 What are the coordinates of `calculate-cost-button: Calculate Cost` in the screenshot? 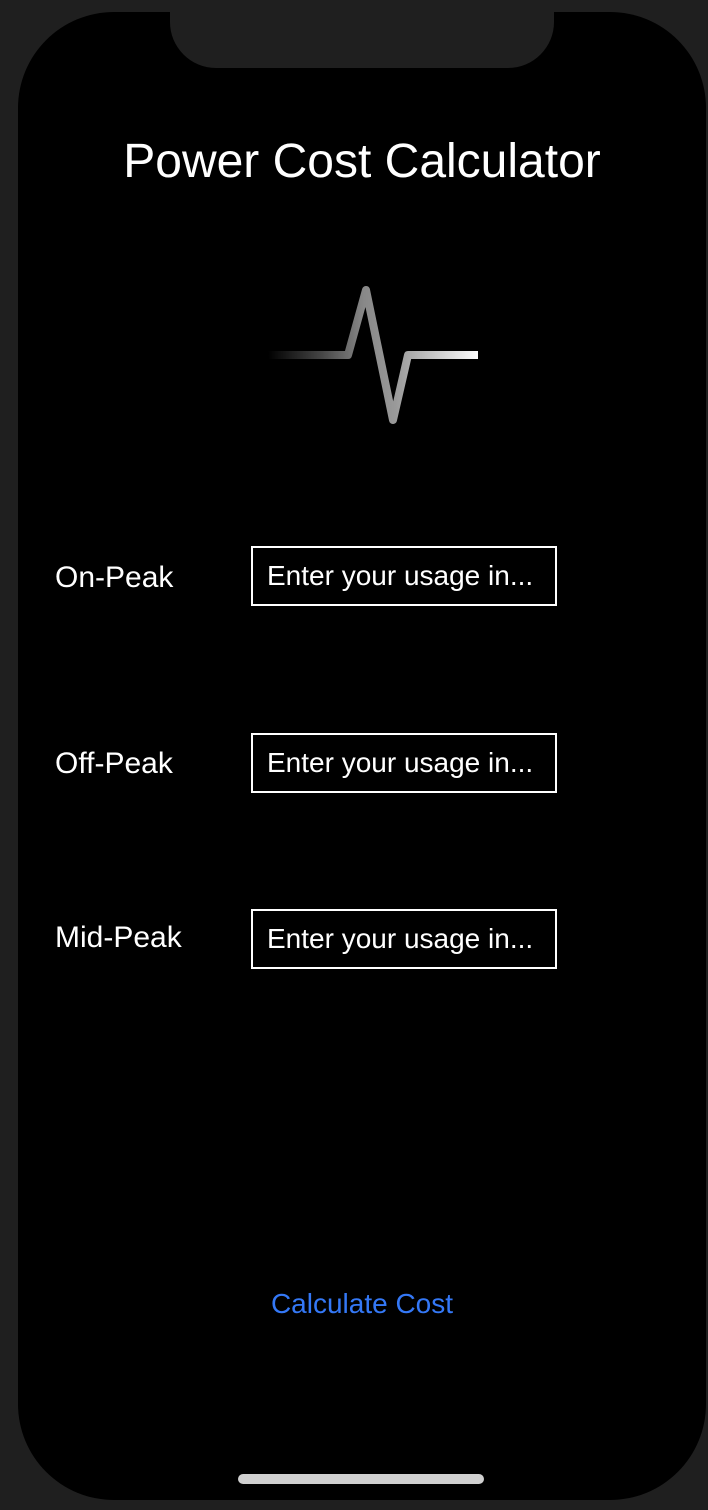 It's located at (362, 1304).